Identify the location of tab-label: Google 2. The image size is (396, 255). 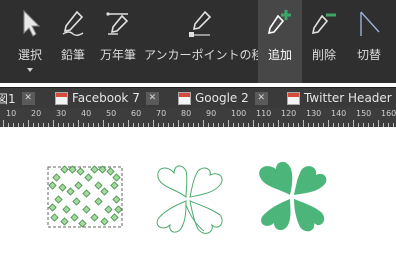
(222, 98).